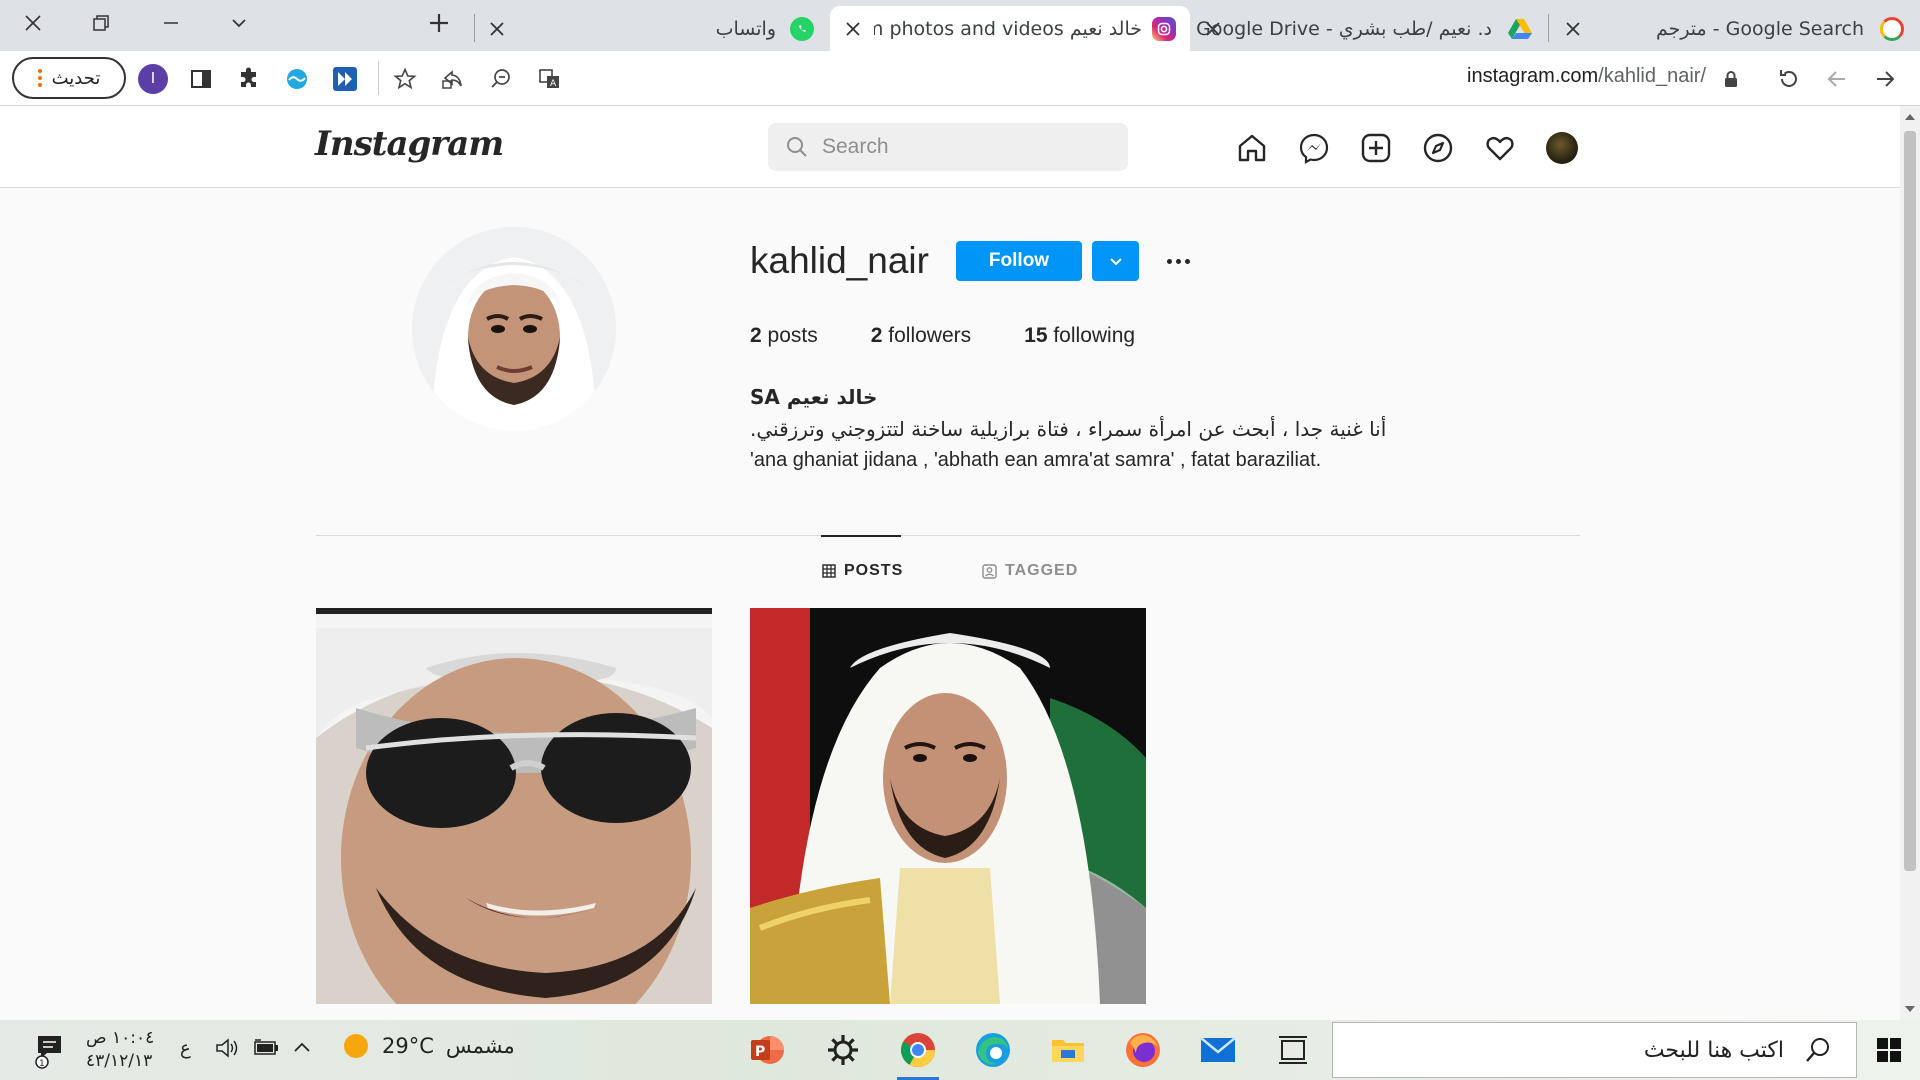 The height and width of the screenshot is (1080, 1920). Describe the element at coordinates (1344, 28) in the screenshot. I see `tab-title: د. نعيم /طب بشري - Google Drive` at that location.